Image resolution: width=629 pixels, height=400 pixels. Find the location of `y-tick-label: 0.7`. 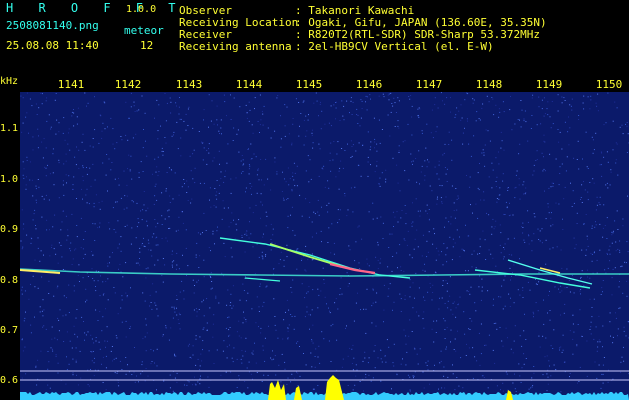

y-tick-label: 0.7 is located at coordinates (9, 330).